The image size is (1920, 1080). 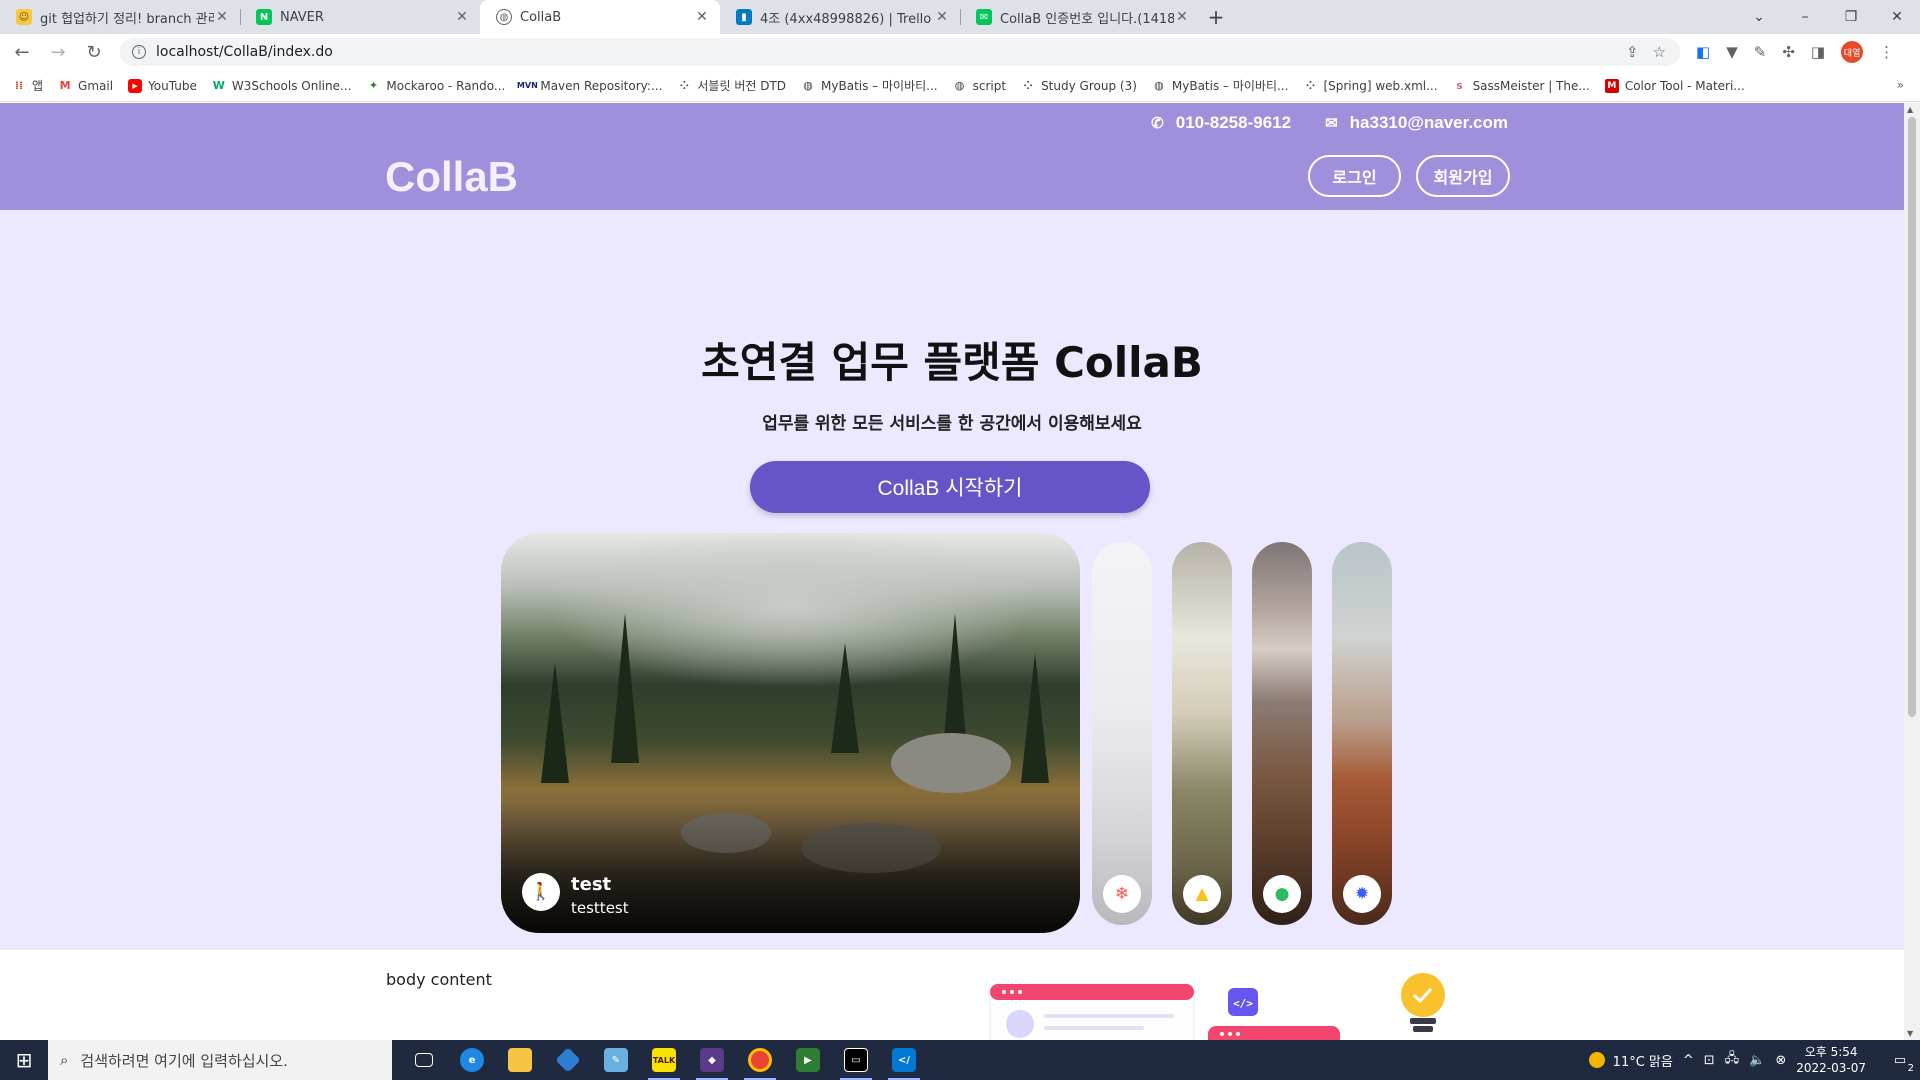 What do you see at coordinates (1216, 17) in the screenshot?
I see `new-tab-button: +` at bounding box center [1216, 17].